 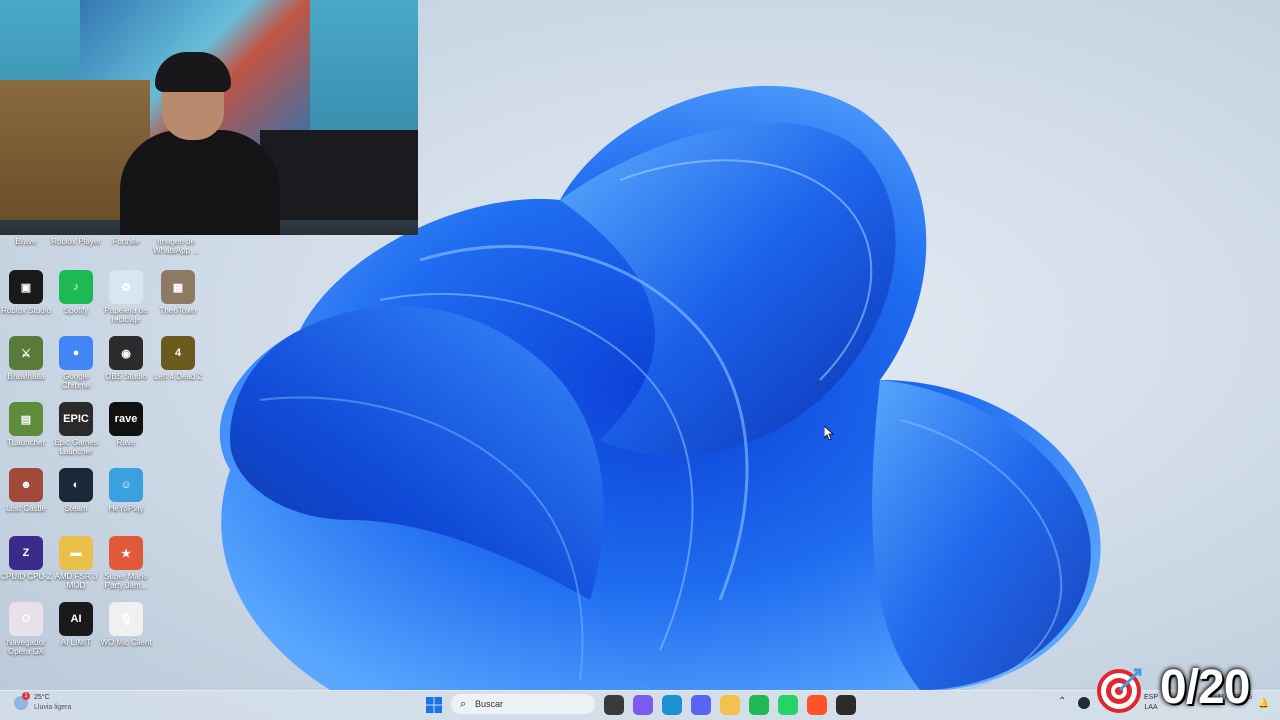 I want to click on desktop-app-icon: ◉, so click(x=126, y=353).